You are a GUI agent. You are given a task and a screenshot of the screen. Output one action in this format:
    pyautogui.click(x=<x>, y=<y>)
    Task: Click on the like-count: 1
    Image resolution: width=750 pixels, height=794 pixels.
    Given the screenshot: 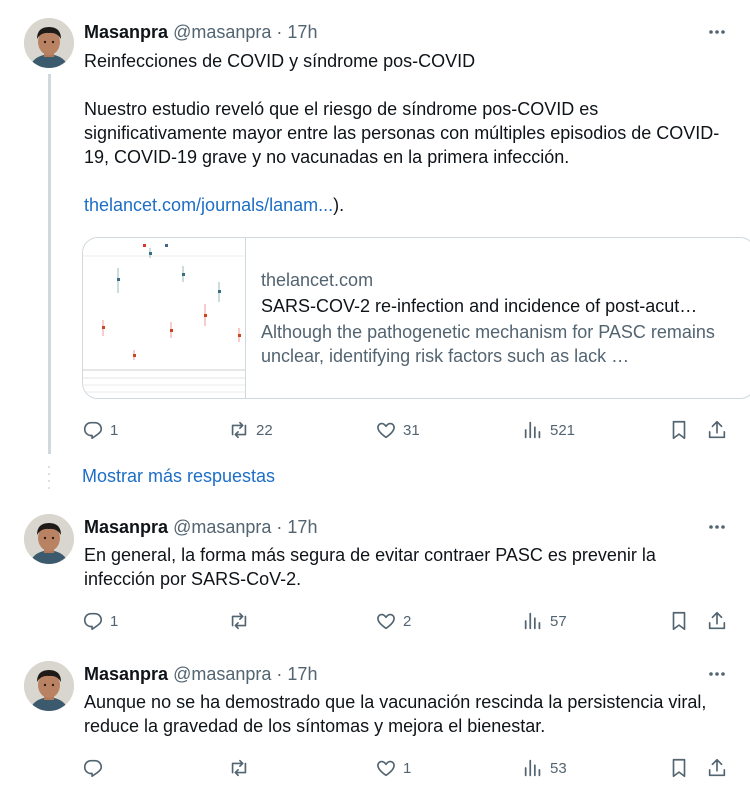 What is the action you would take?
    pyautogui.click(x=407, y=768)
    